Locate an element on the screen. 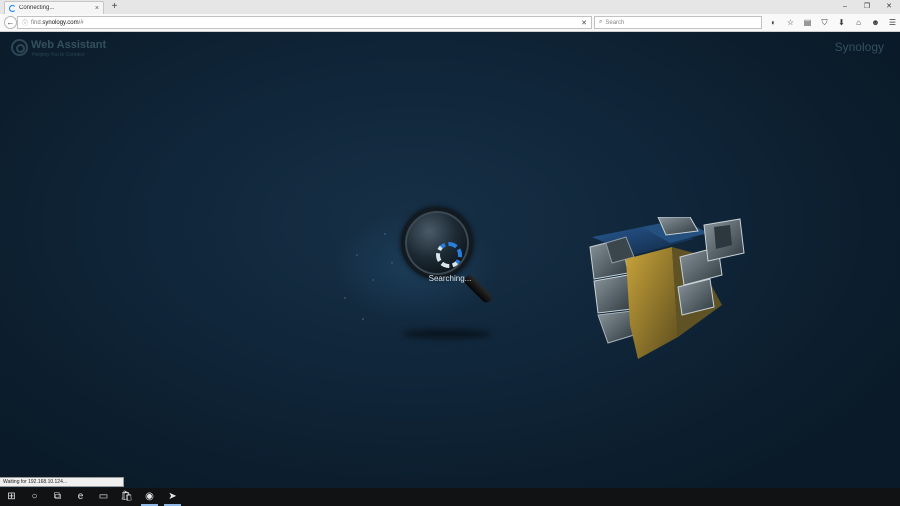 The width and height of the screenshot is (900, 506). sync-icon: ◐ is located at coordinates (773, 22).